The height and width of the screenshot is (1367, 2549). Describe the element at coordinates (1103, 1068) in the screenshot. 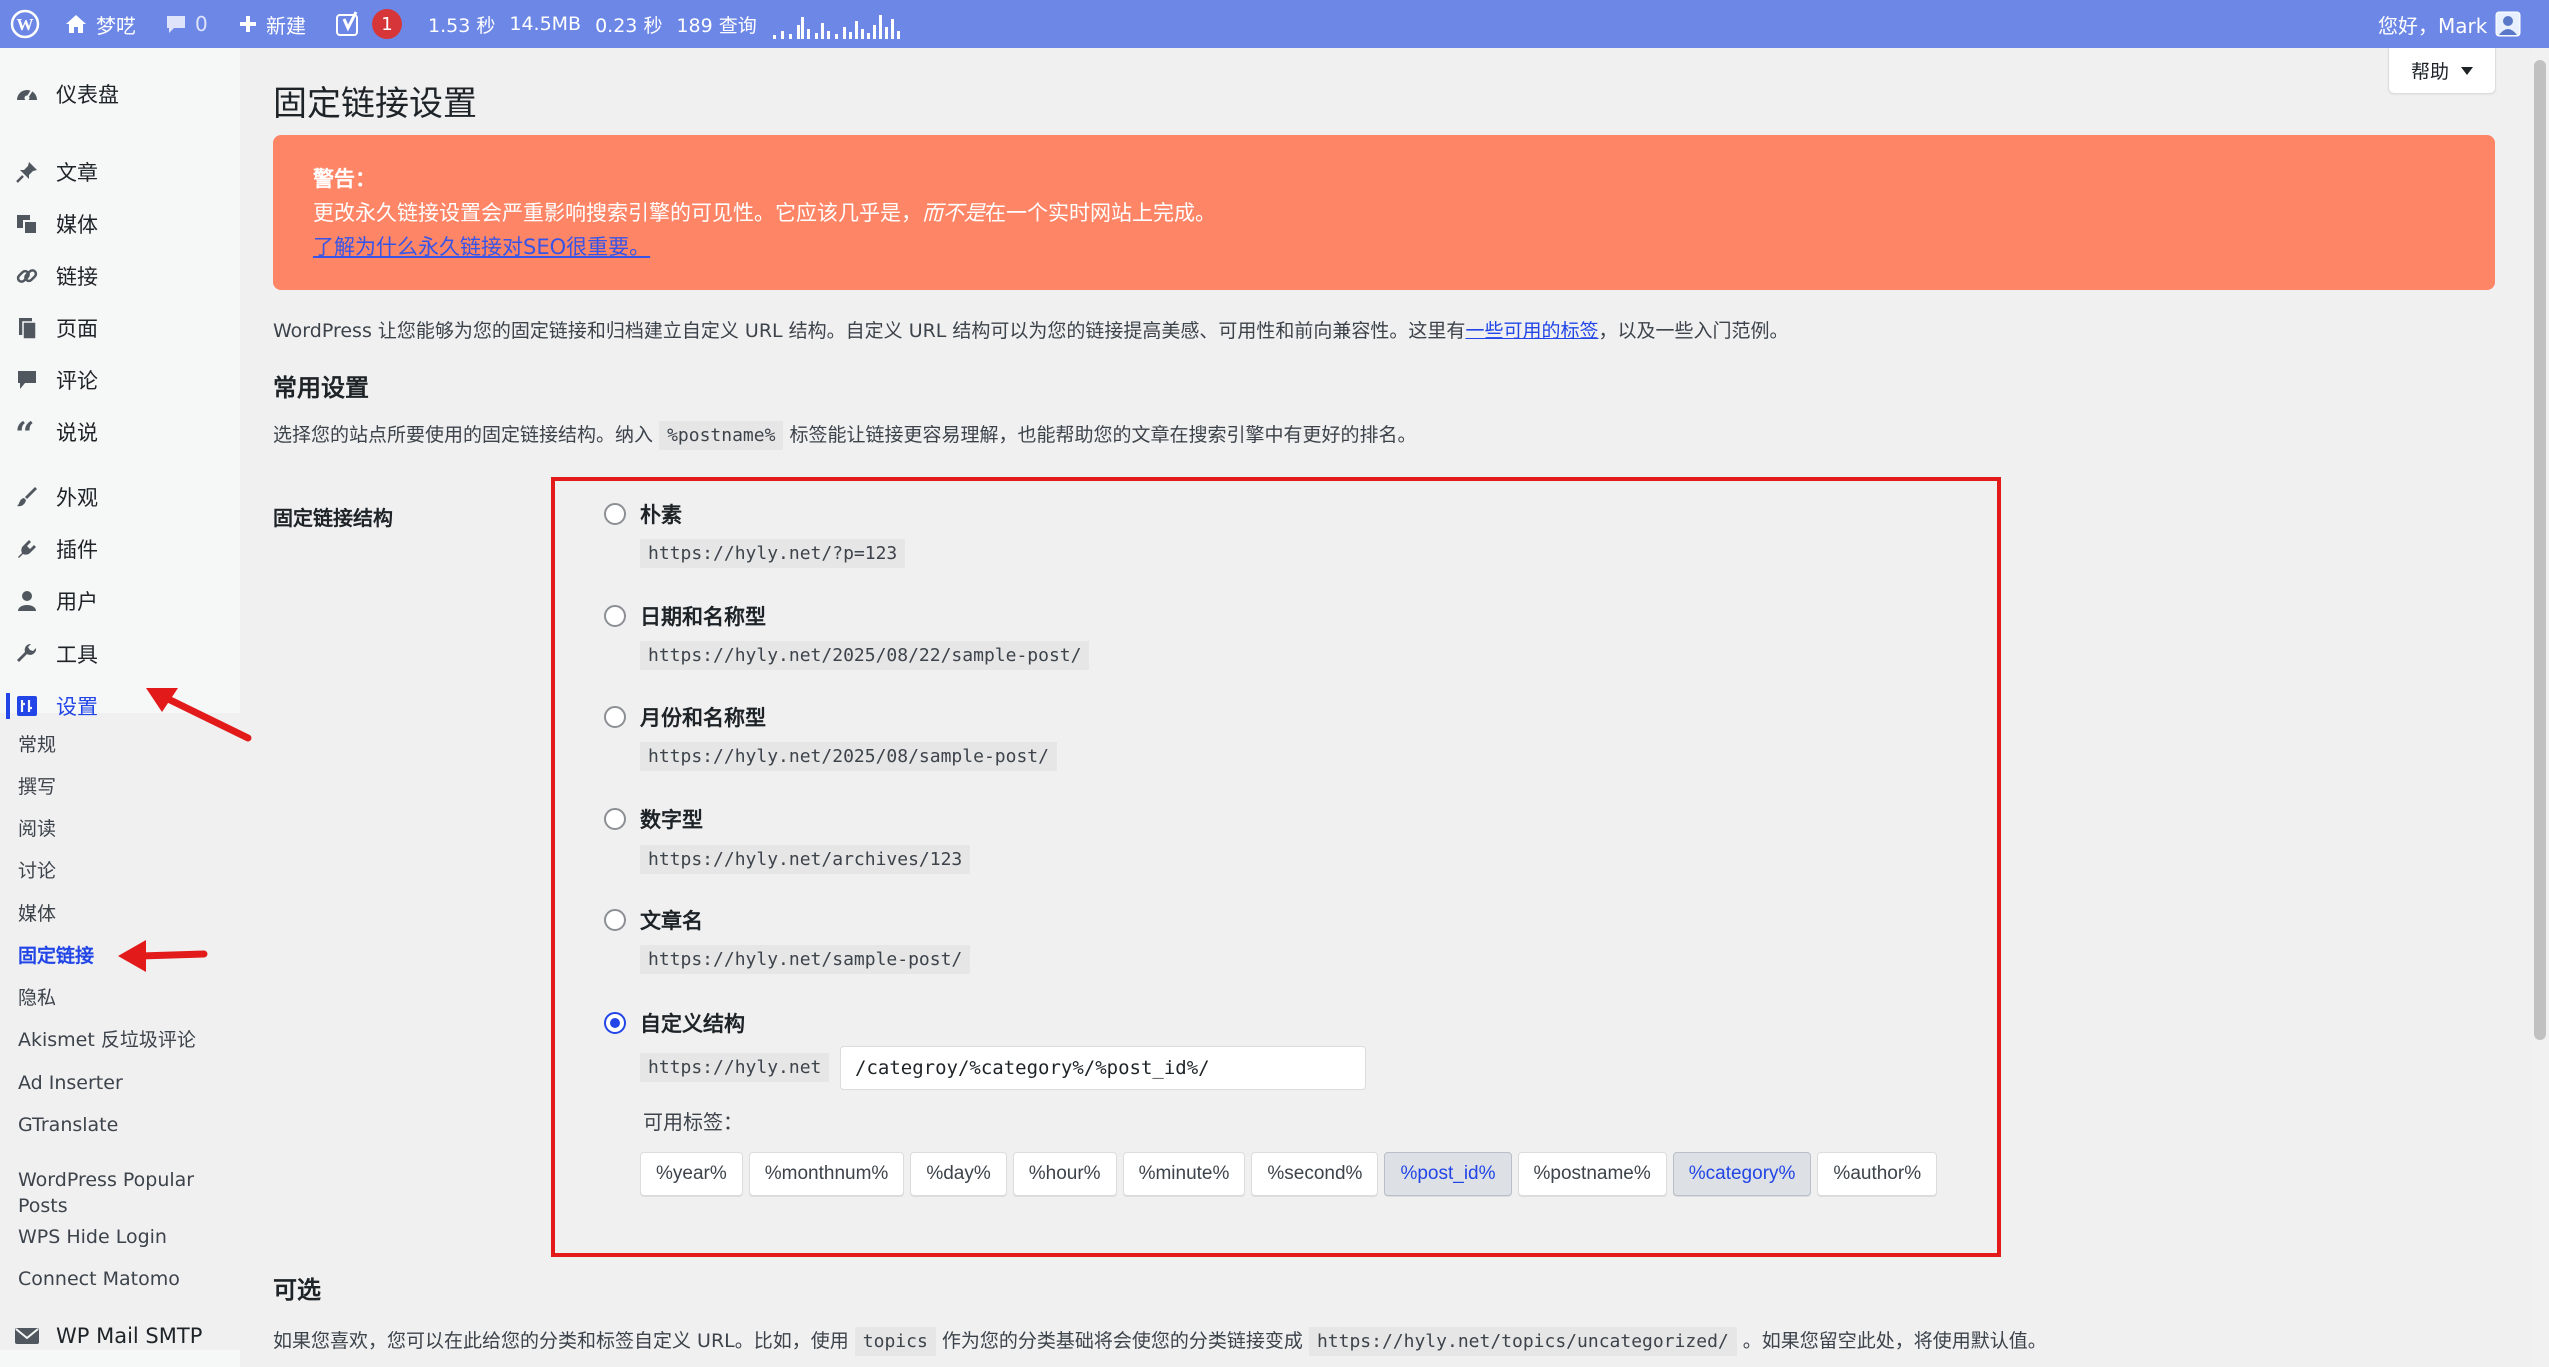

I see `custom-structure-input` at that location.